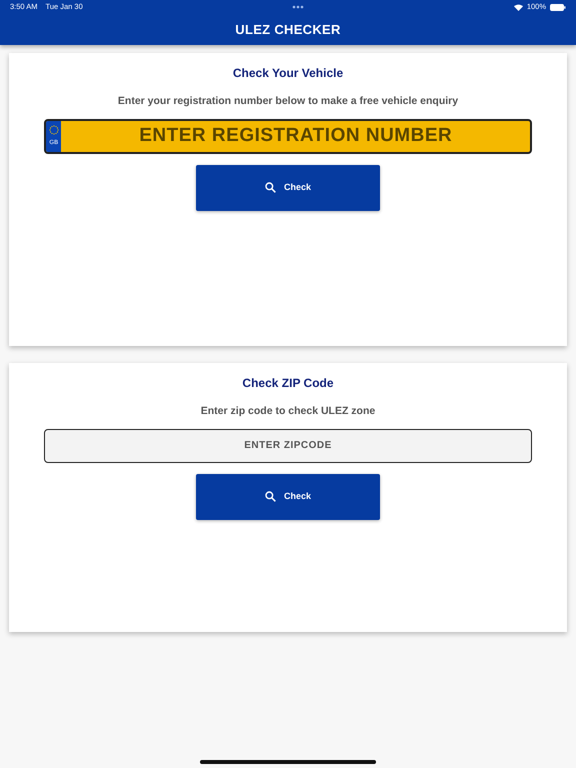 The image size is (576, 768). I want to click on app-title: ULEZ CHECKER, so click(288, 29).